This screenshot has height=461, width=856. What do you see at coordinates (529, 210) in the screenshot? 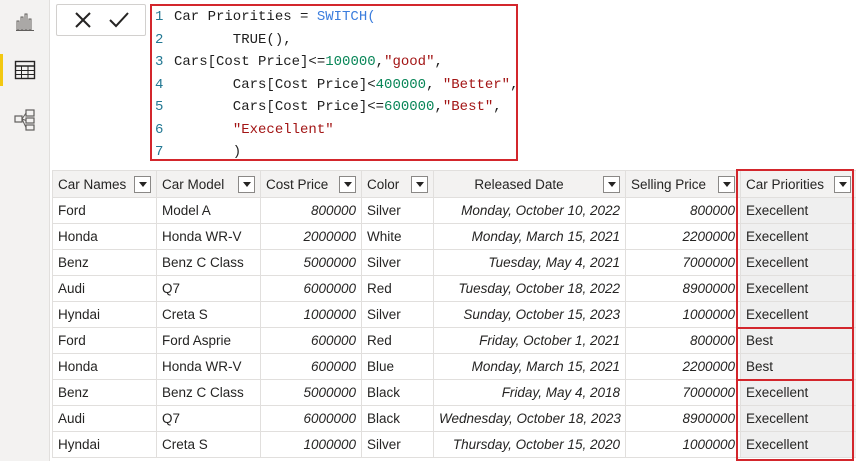
I see `cell-released-date: Monday, October 10, 2022` at bounding box center [529, 210].